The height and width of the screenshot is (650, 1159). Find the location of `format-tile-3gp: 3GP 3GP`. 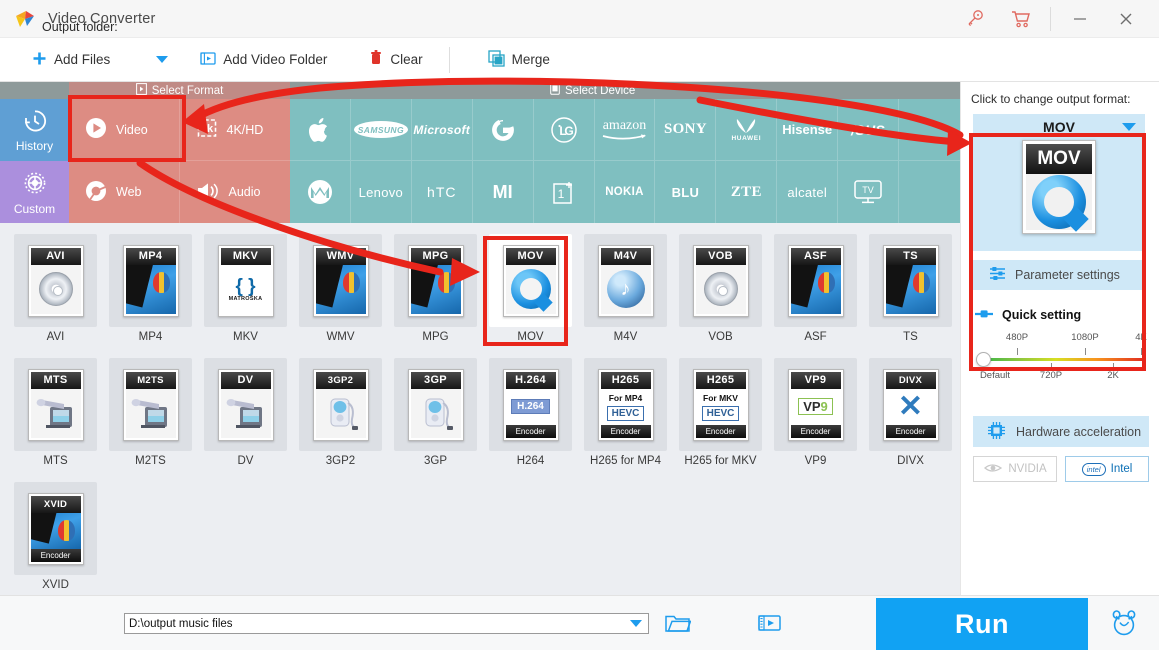

format-tile-3gp: 3GP 3GP is located at coordinates (435, 417).